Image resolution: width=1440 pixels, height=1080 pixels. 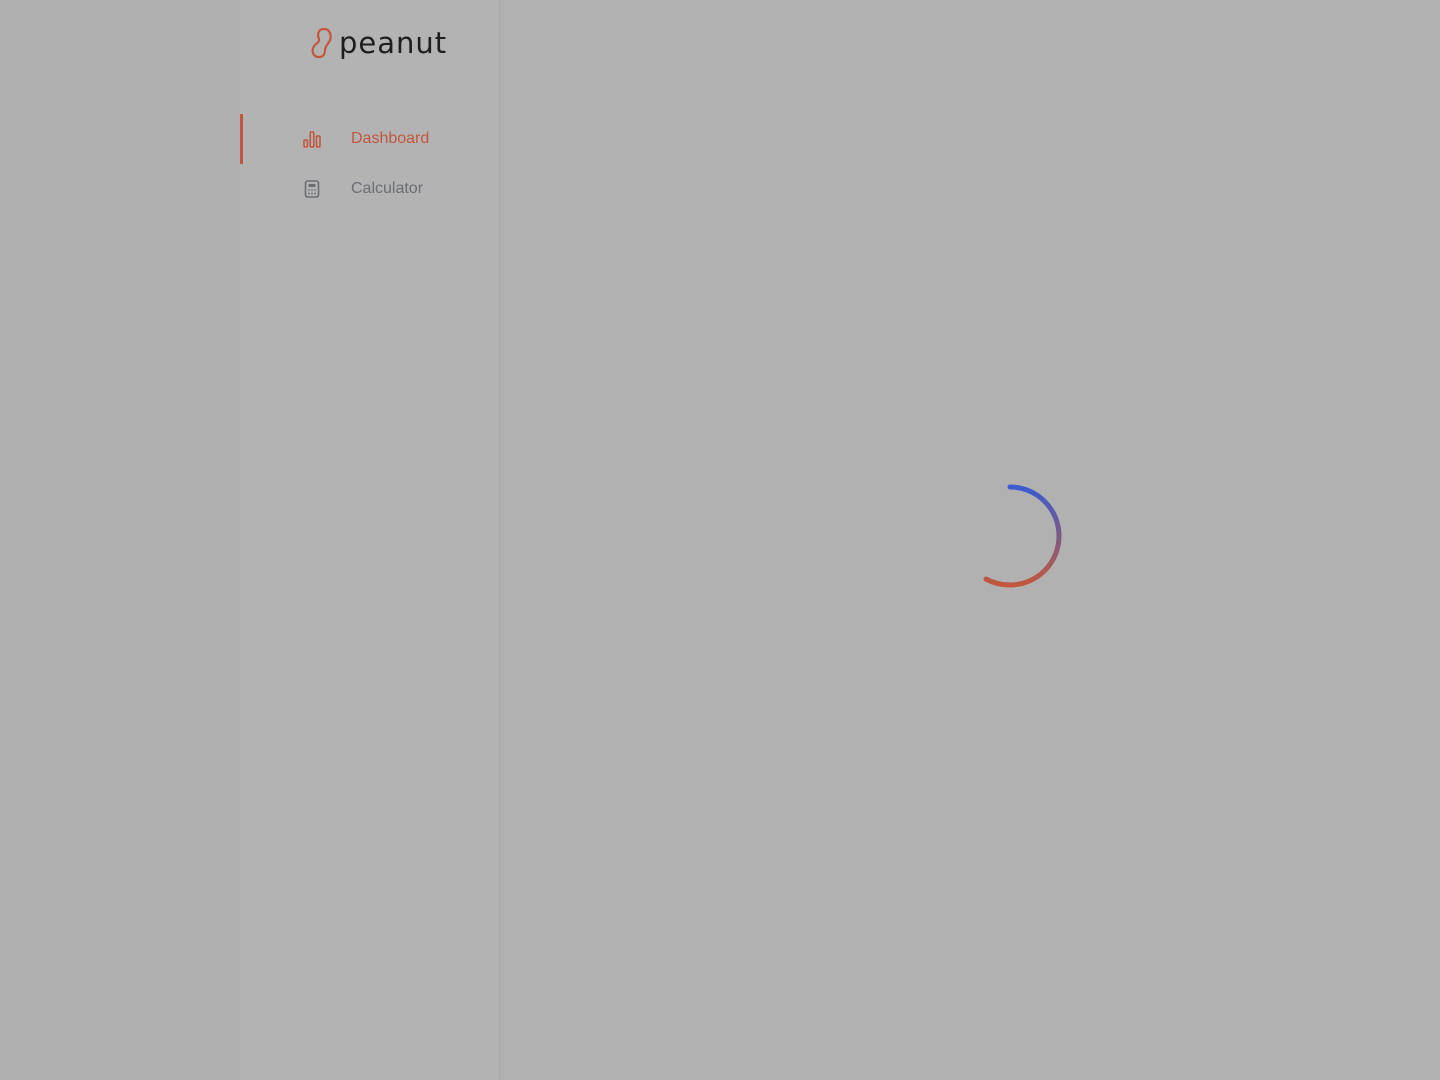 What do you see at coordinates (387, 188) in the screenshot?
I see `sidebar-item-label: Calculator` at bounding box center [387, 188].